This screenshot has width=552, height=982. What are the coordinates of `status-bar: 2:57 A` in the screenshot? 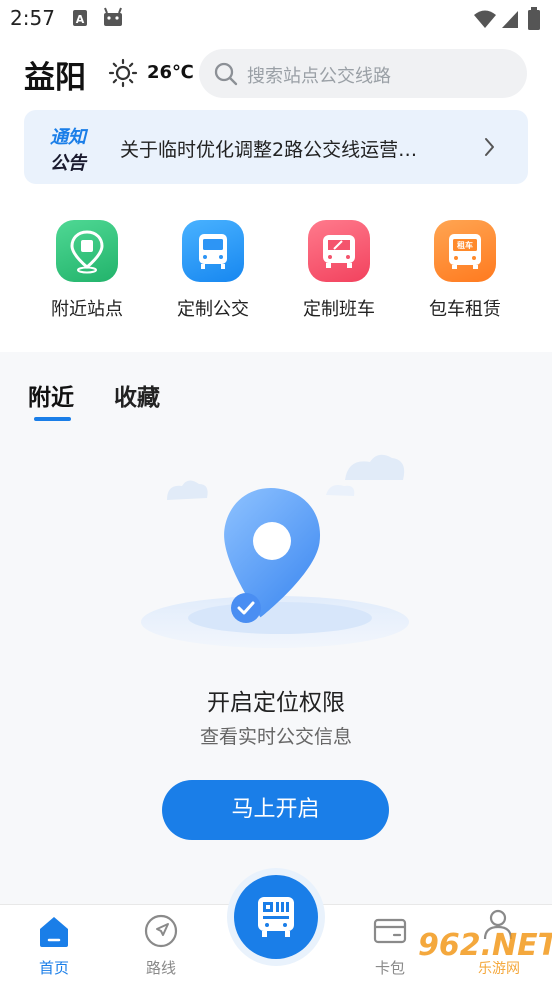 It's located at (276, 19).